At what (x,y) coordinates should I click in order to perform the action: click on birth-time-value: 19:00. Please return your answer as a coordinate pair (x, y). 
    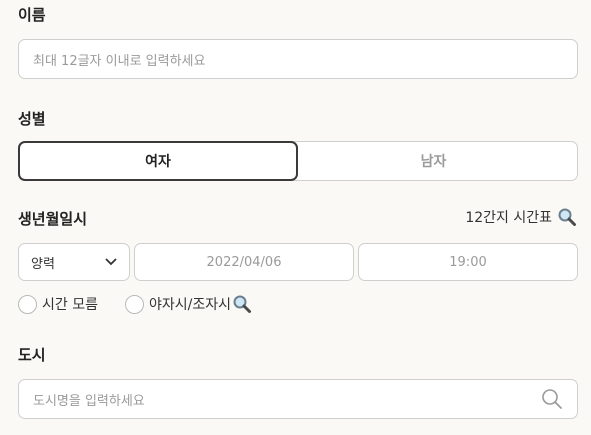
    Looking at the image, I should click on (468, 262).